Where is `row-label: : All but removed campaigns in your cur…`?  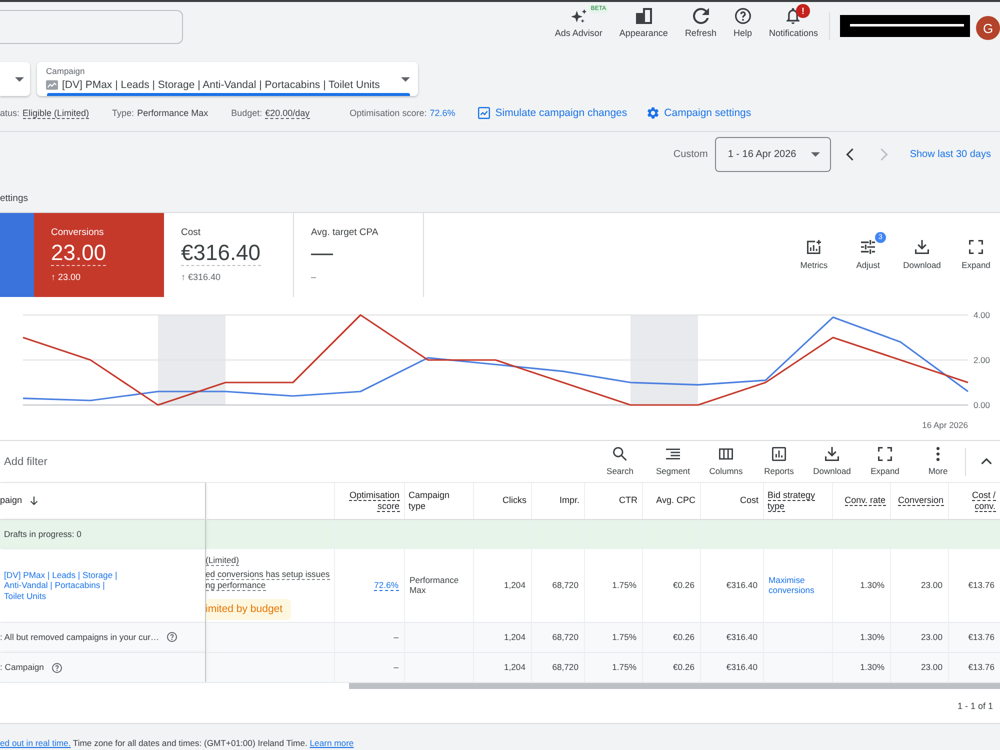 row-label: : All but removed campaigns in your cur… is located at coordinates (80, 637).